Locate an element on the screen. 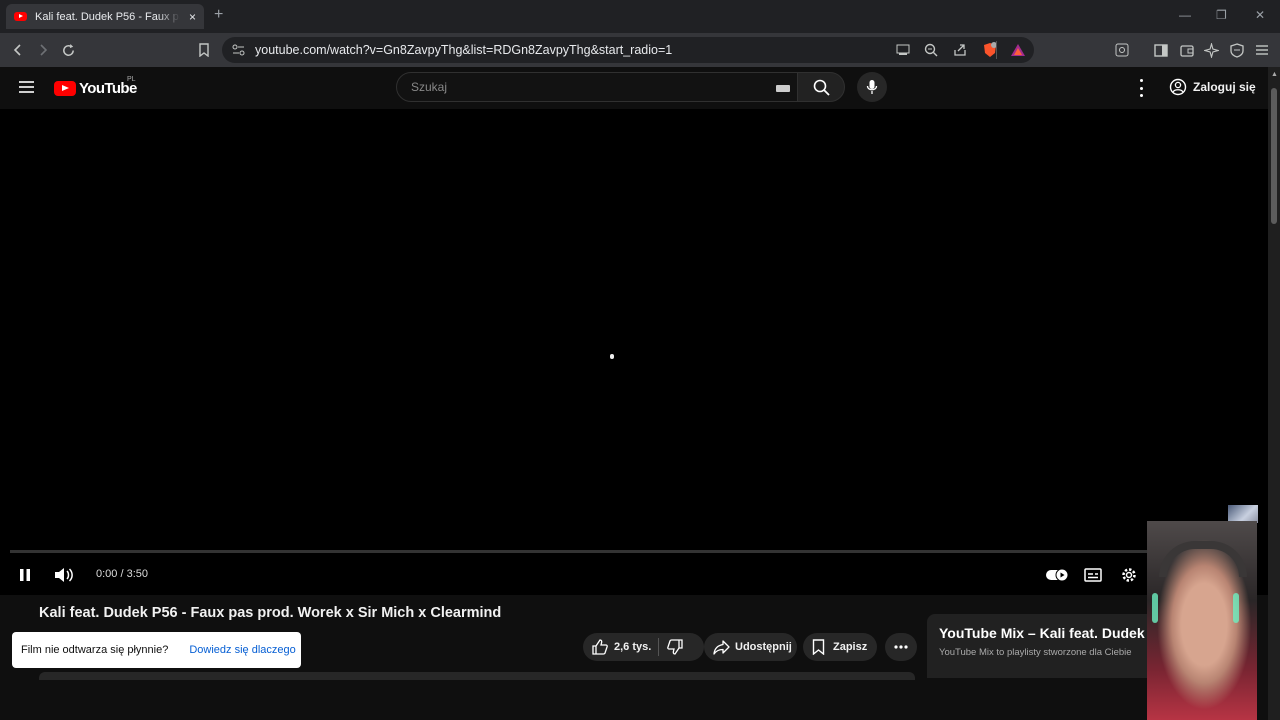  search-button is located at coordinates (821, 87).